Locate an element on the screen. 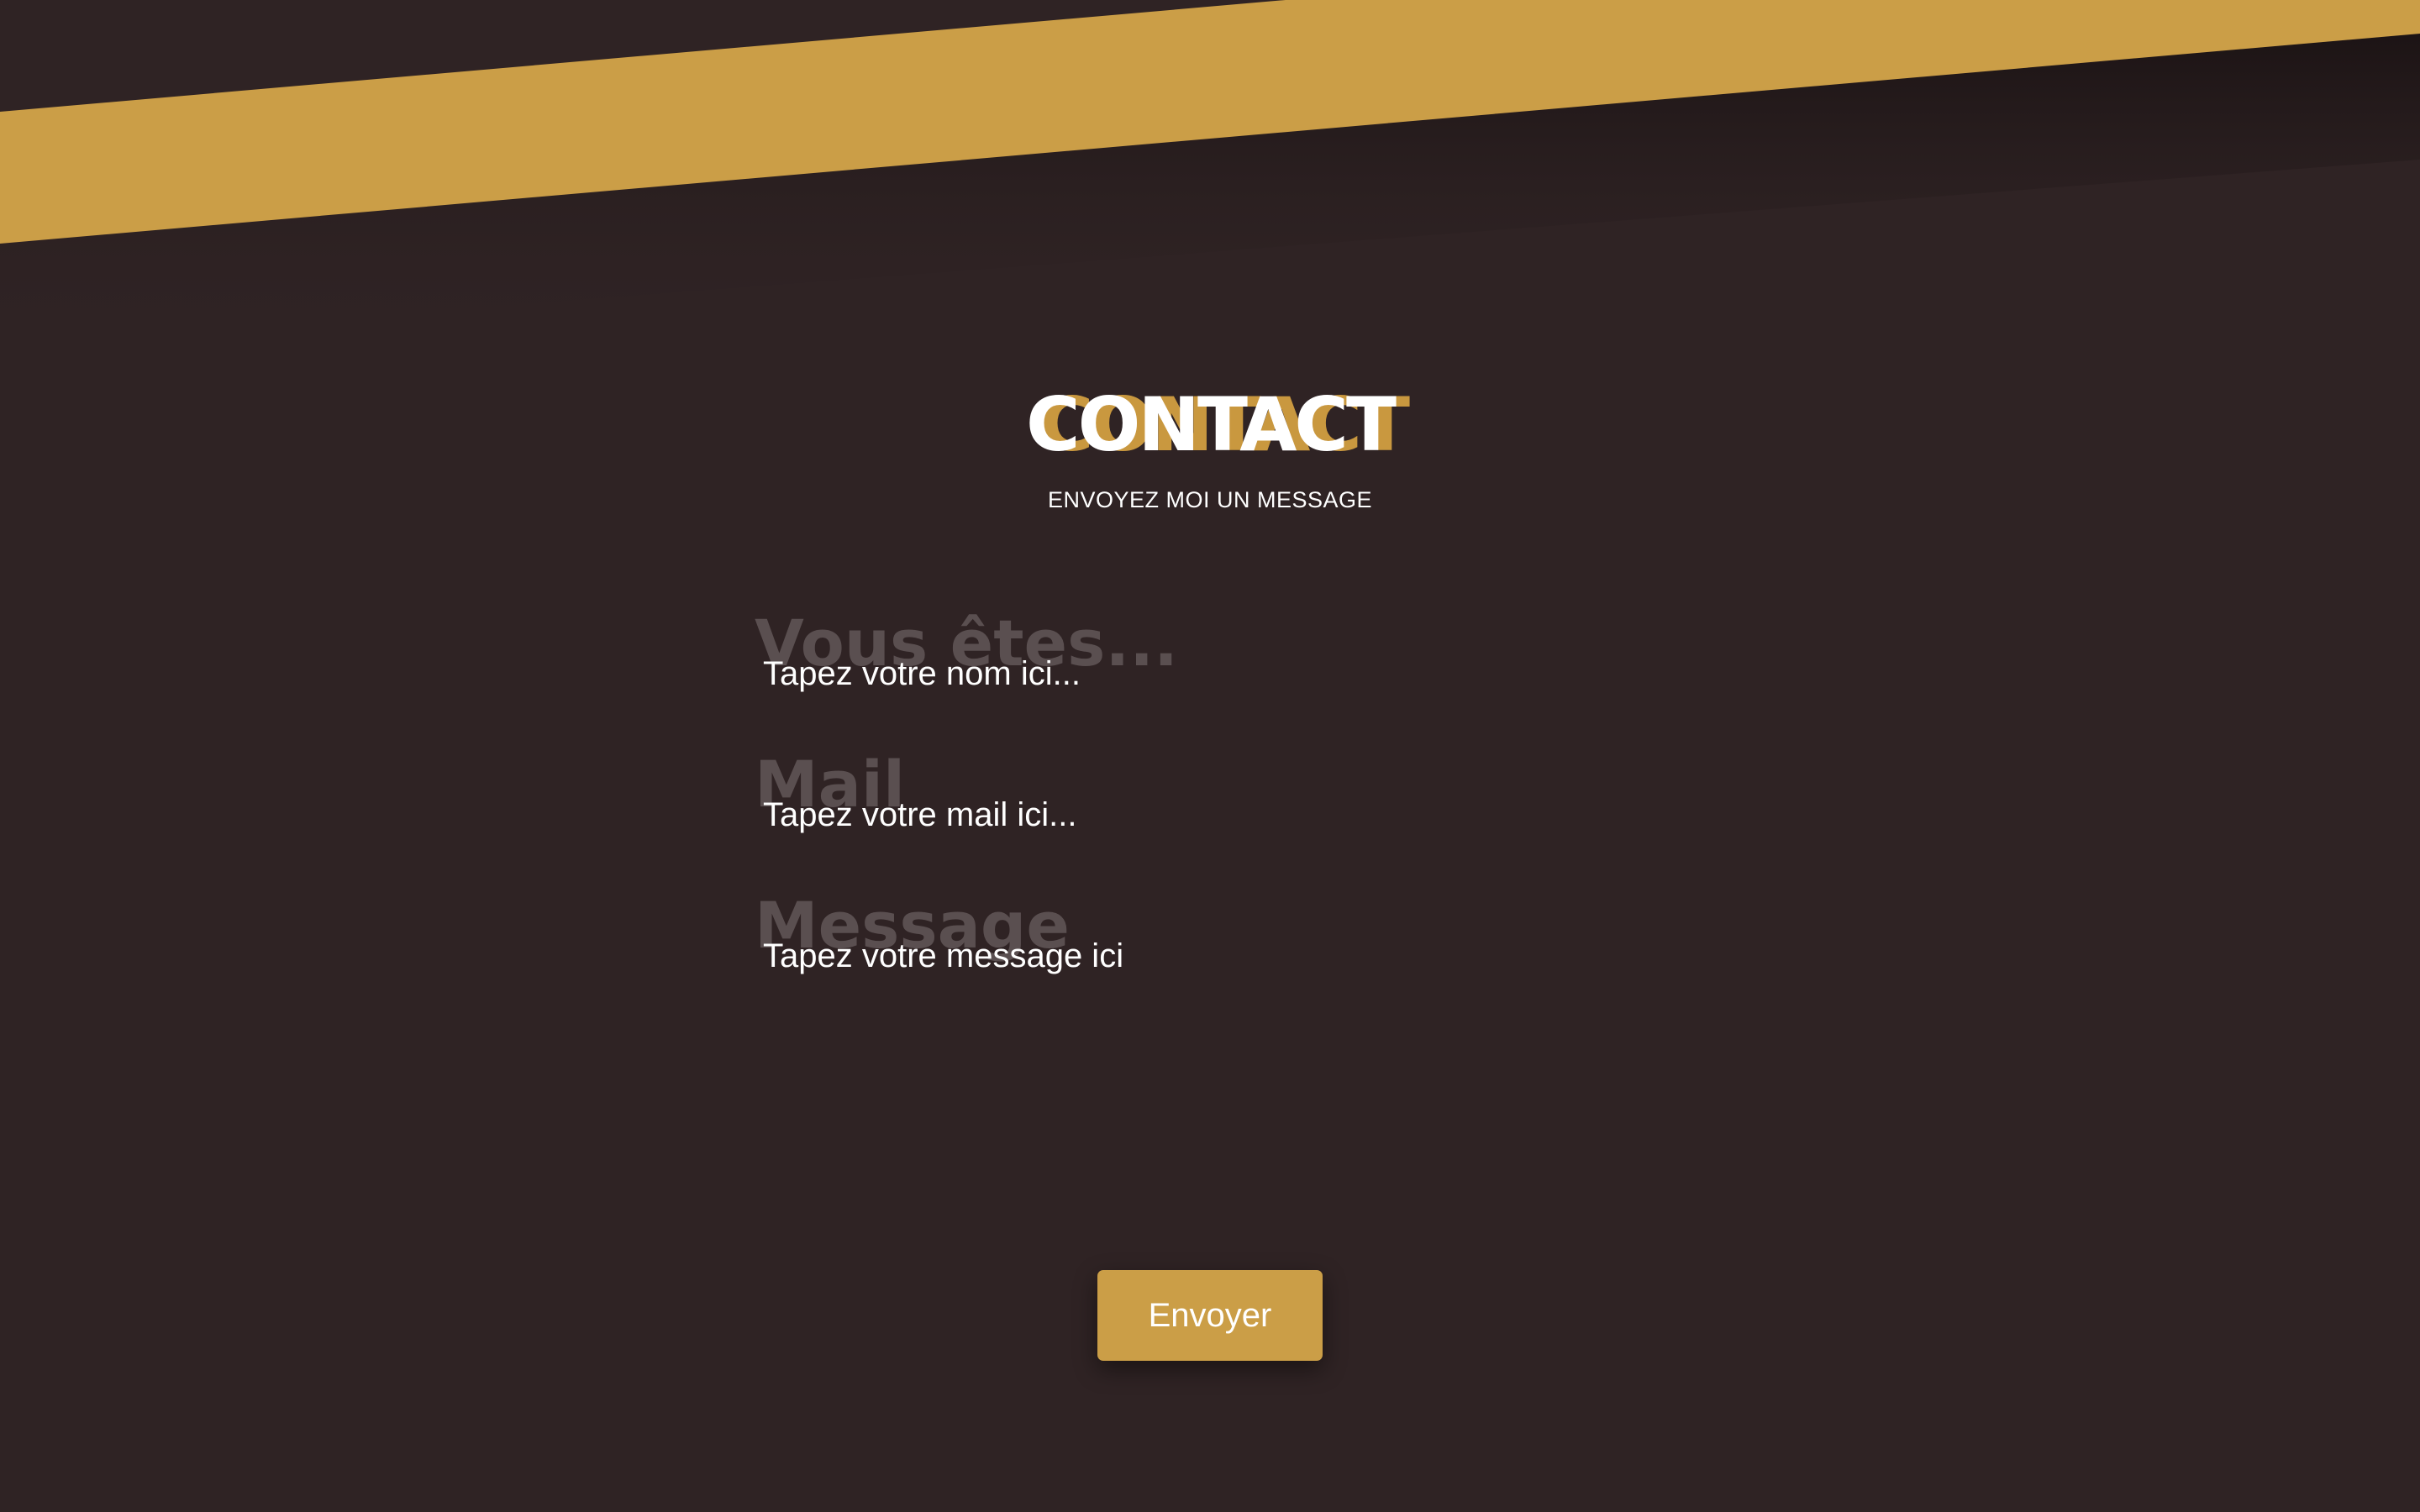 The width and height of the screenshot is (2420, 1512). title-container: CONTACT CONTACT is located at coordinates (1210, 425).